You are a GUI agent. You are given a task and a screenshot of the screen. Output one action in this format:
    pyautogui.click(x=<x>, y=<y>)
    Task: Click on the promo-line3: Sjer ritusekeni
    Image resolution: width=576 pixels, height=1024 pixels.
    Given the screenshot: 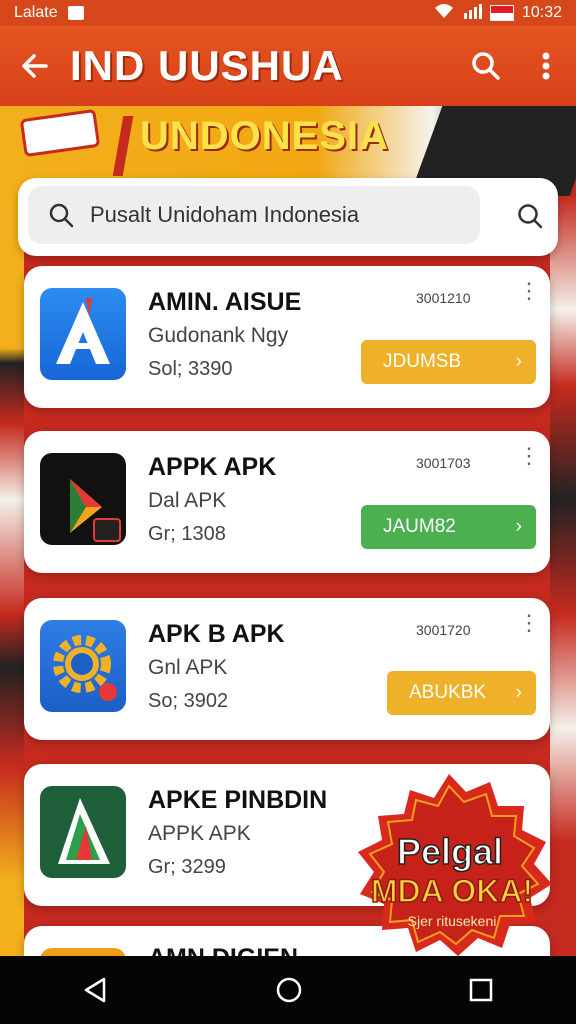 What is the action you would take?
    pyautogui.click(x=452, y=921)
    